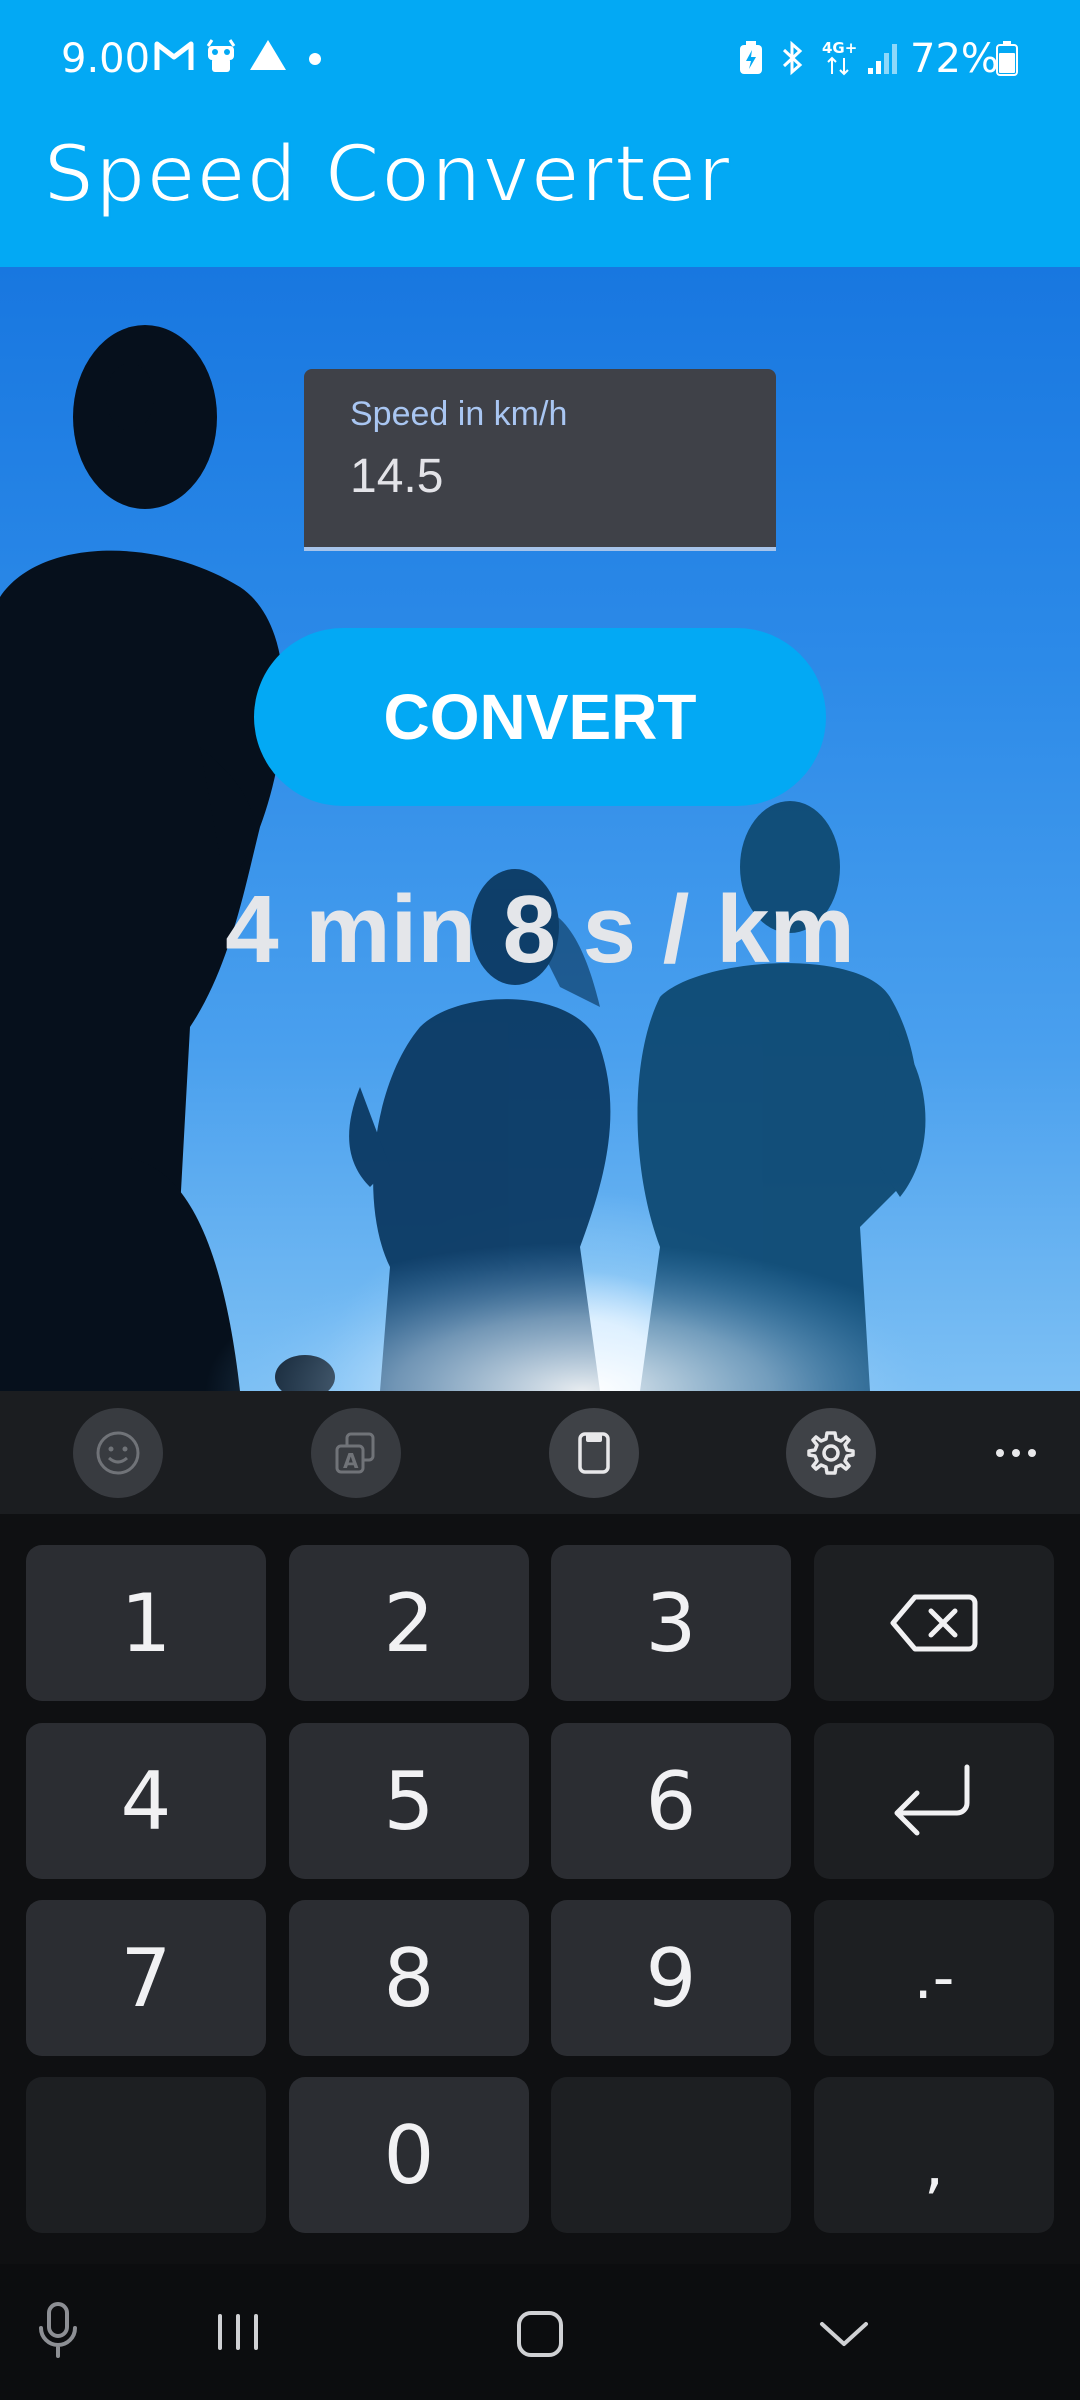  What do you see at coordinates (106, 59) in the screenshot?
I see `status-time: 9.00` at bounding box center [106, 59].